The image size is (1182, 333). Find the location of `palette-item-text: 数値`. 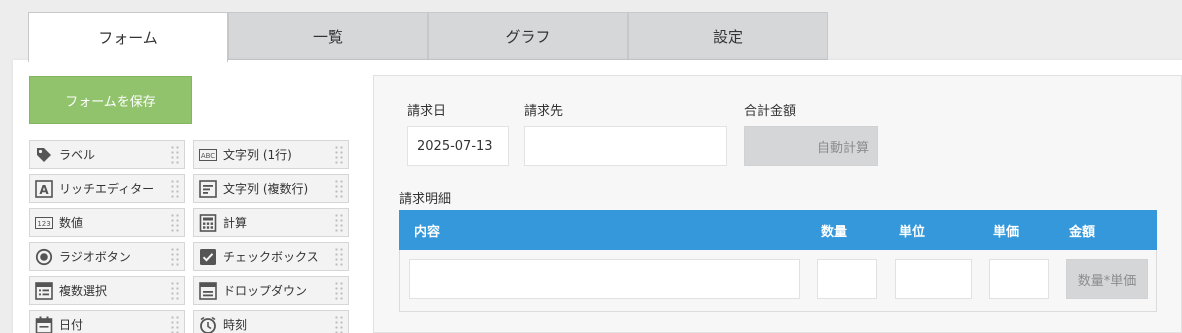

palette-item-text: 数値 is located at coordinates (71, 223).